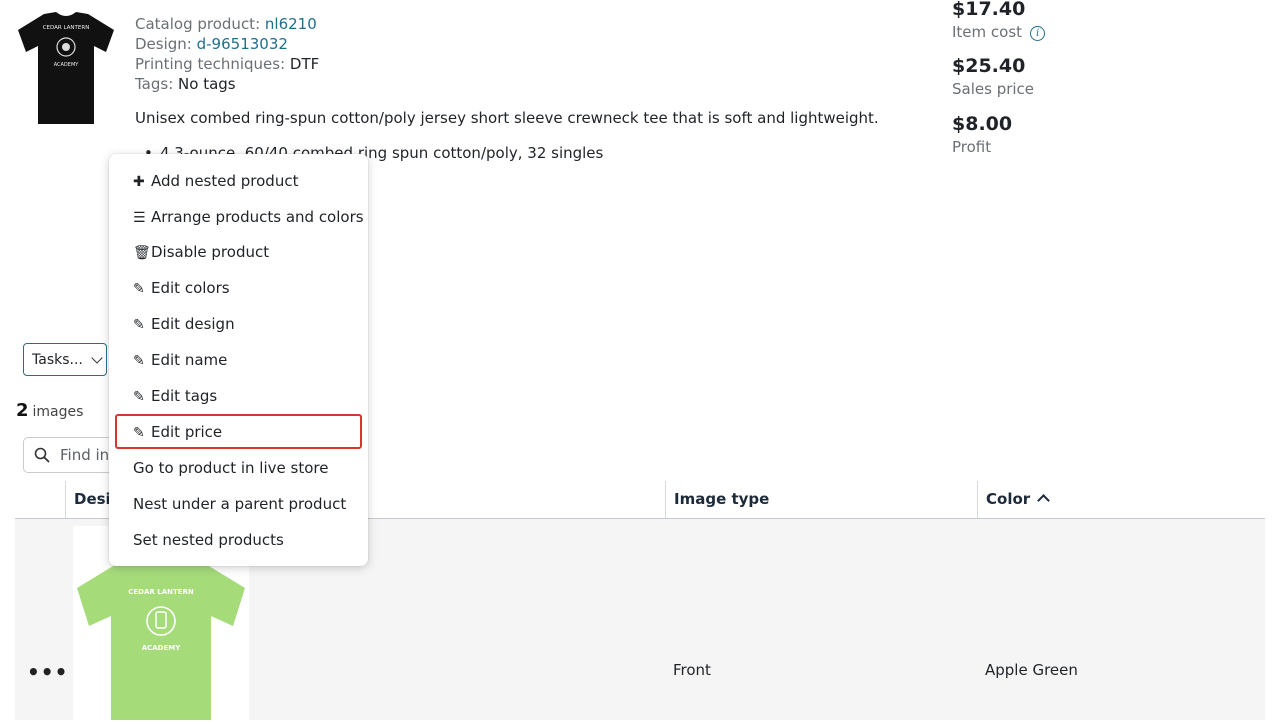 Image resolution: width=1280 pixels, height=724 pixels. Describe the element at coordinates (989, 10) in the screenshot. I see `item-cost-value: $17.40` at that location.